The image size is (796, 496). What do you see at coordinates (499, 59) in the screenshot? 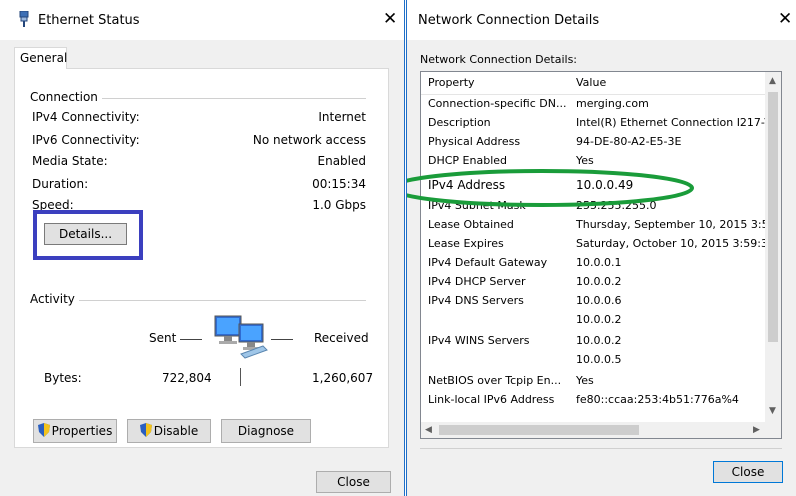
I see `details-label: Network Connection Details:` at bounding box center [499, 59].